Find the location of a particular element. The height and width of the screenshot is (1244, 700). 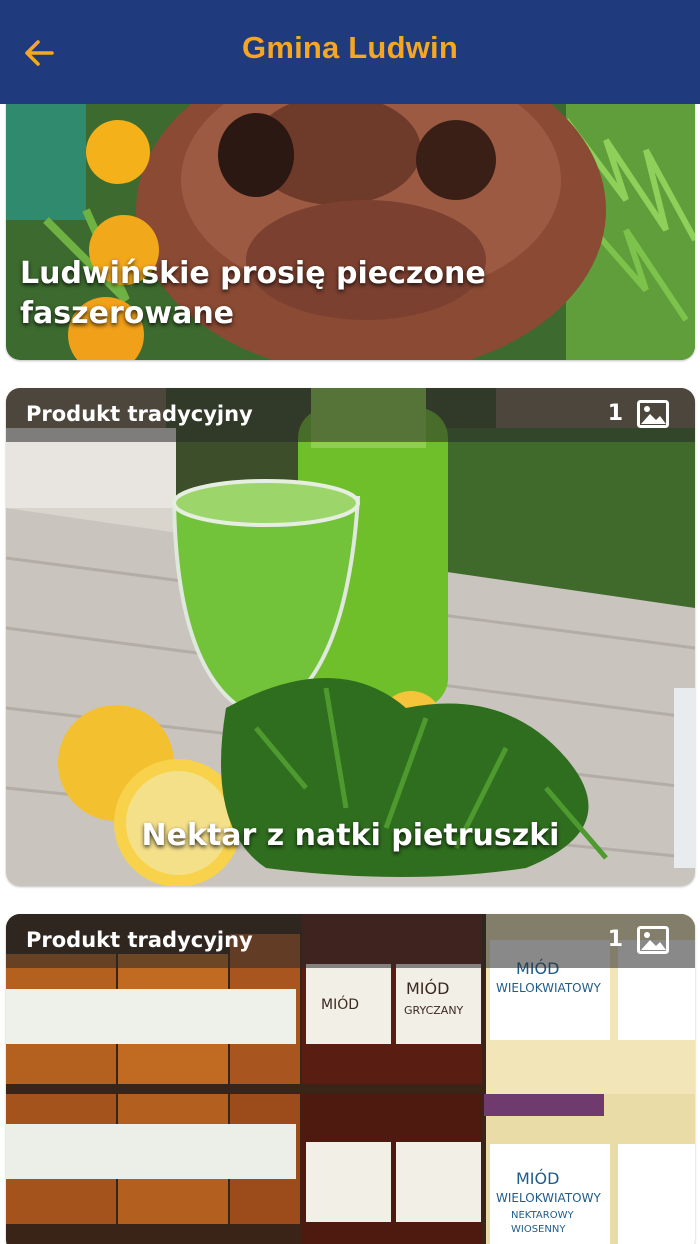

card-title: Nektar z natki pietruszki is located at coordinates (350, 835).